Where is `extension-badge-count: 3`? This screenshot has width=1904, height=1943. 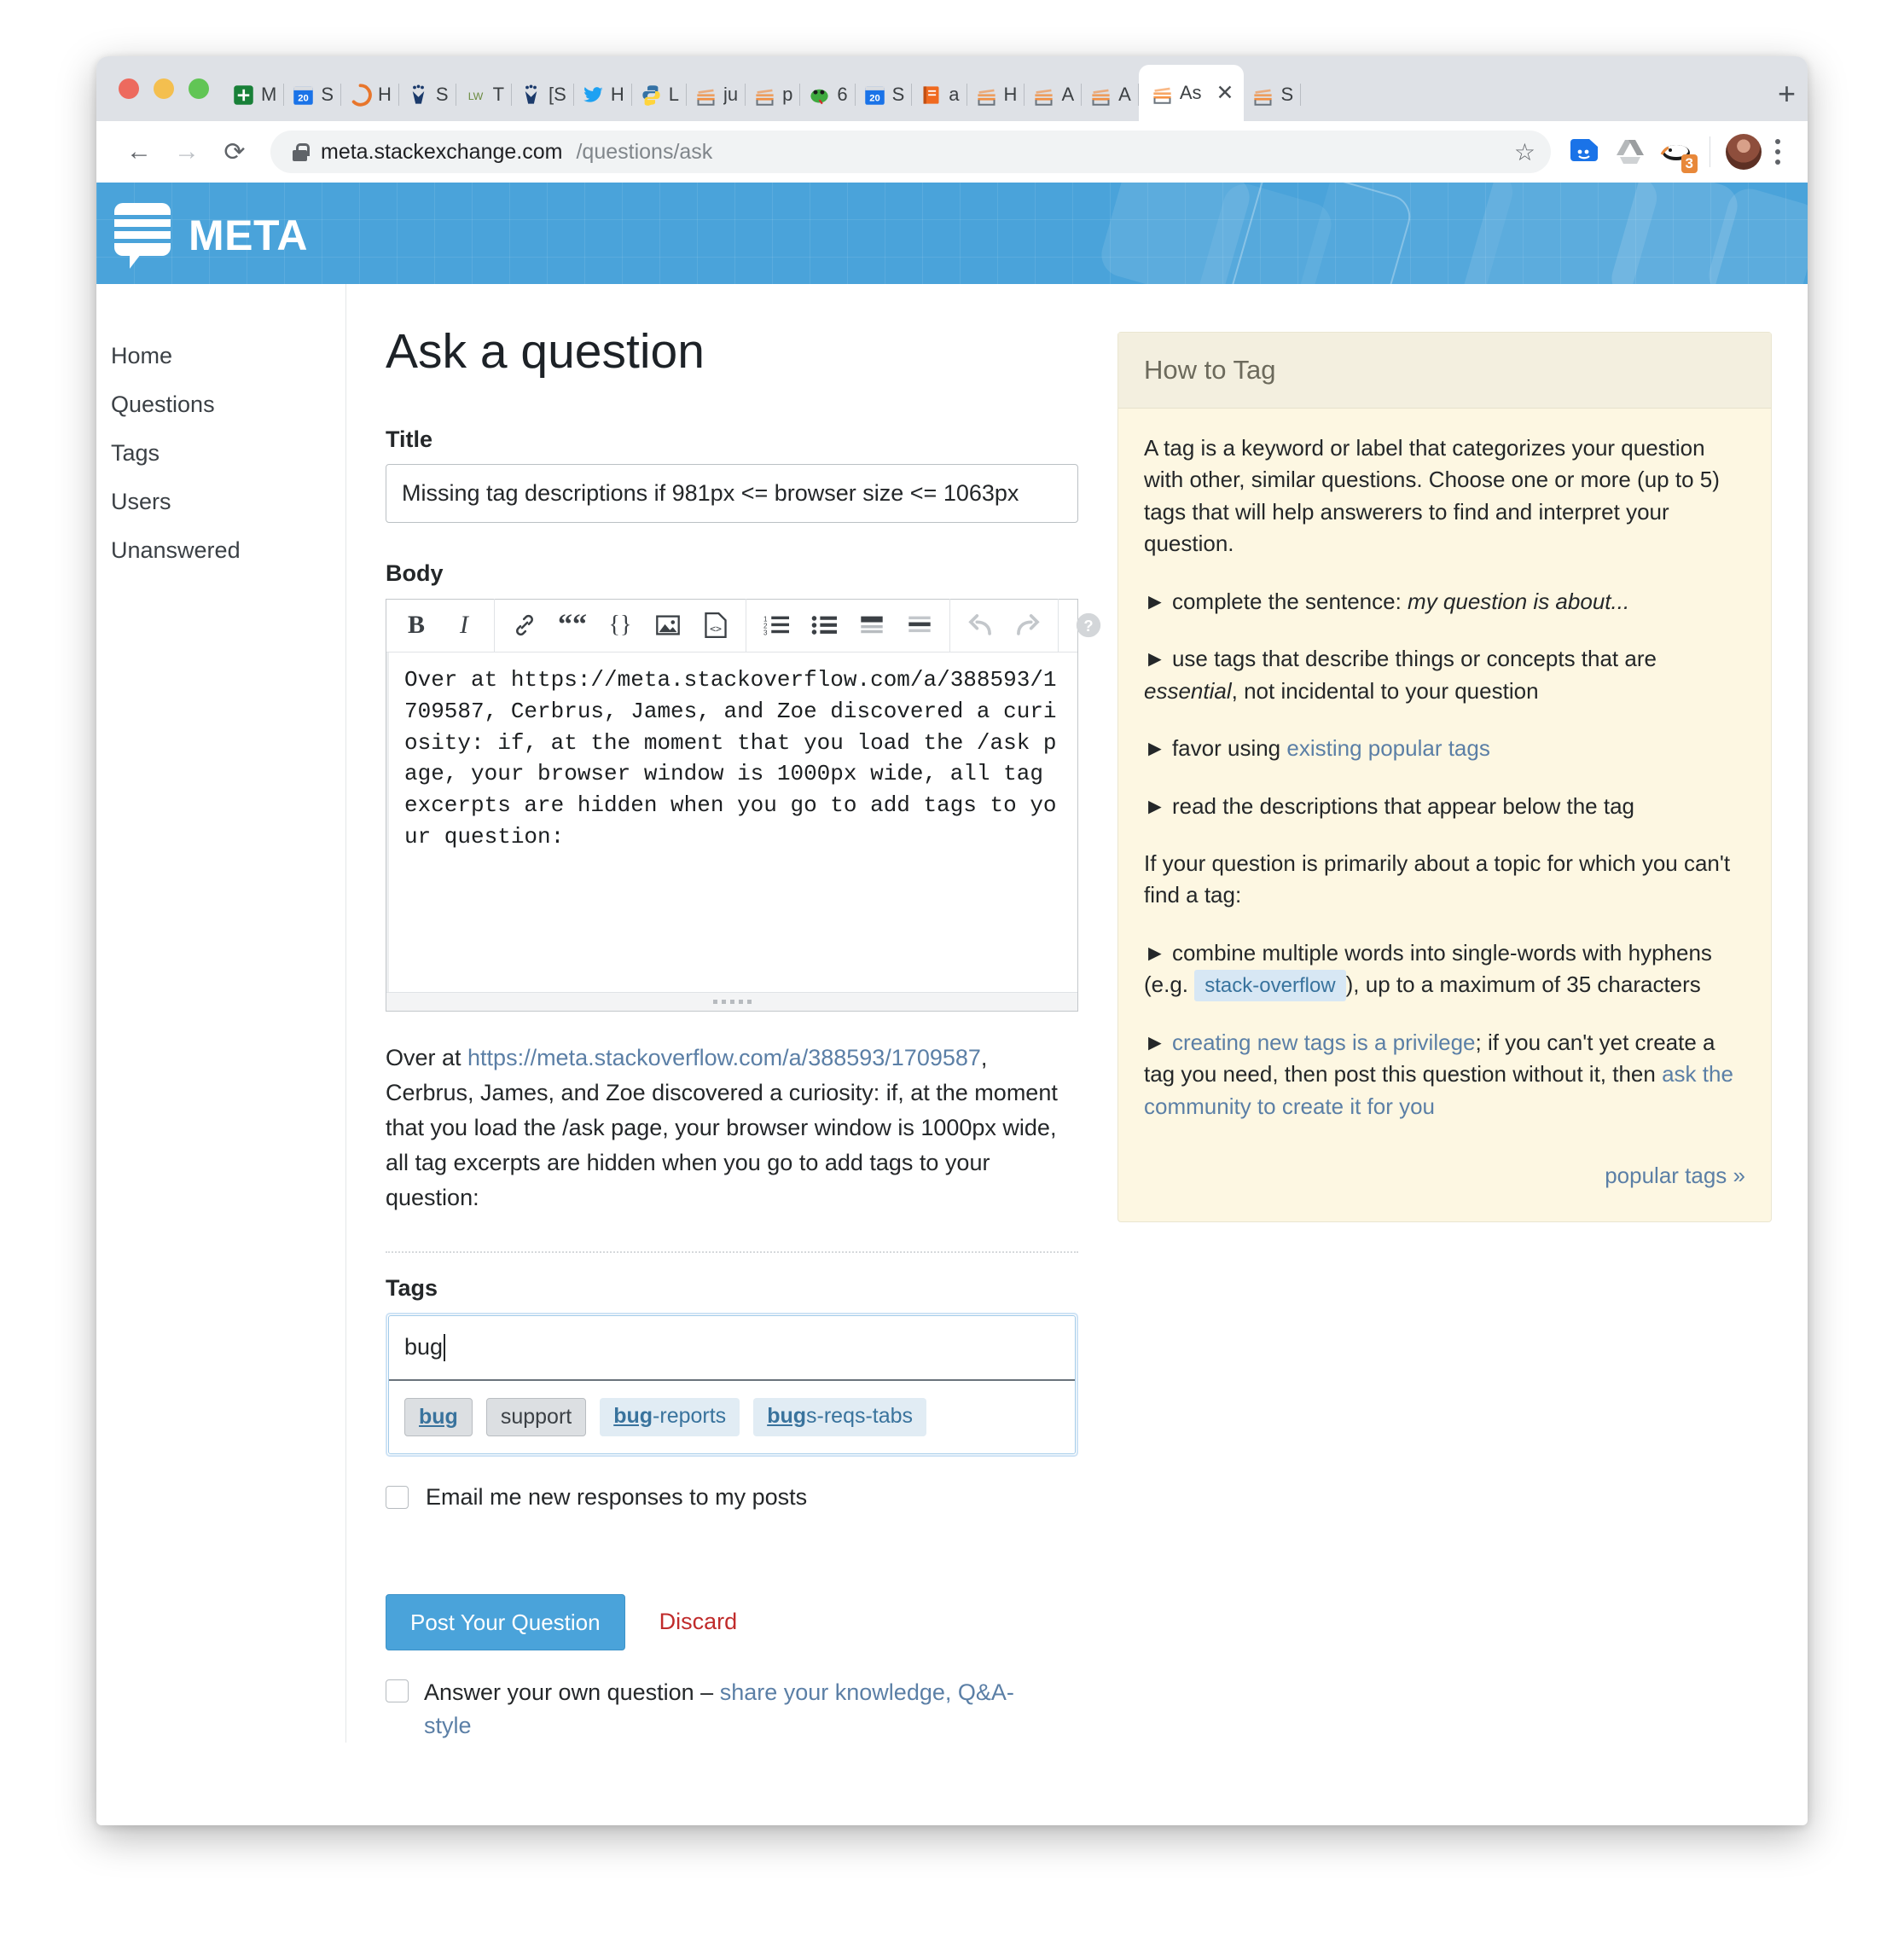 extension-badge-count: 3 is located at coordinates (1689, 163).